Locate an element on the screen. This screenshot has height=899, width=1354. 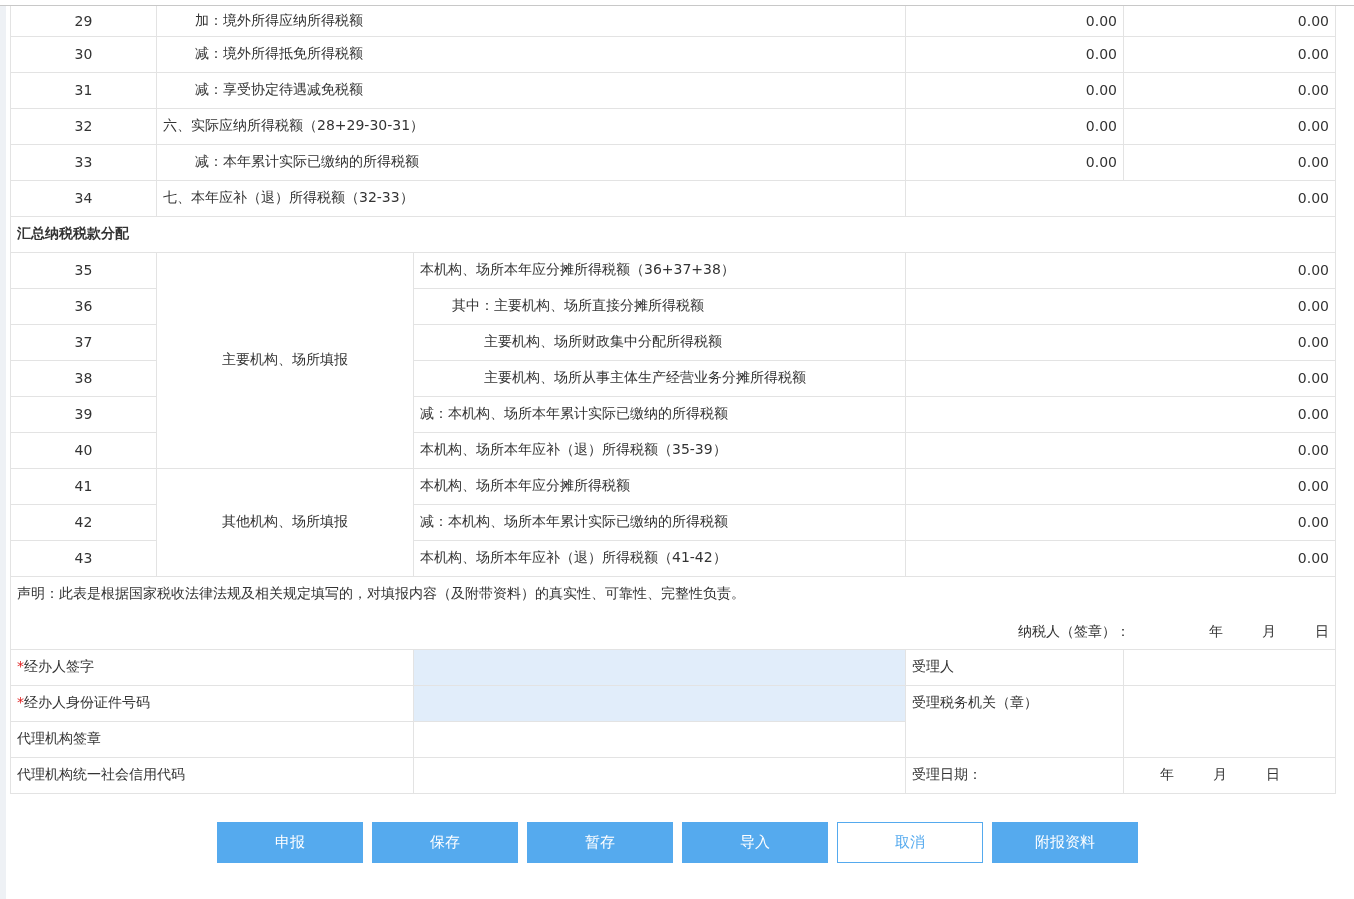
action-button: 暂存 is located at coordinates (600, 842).